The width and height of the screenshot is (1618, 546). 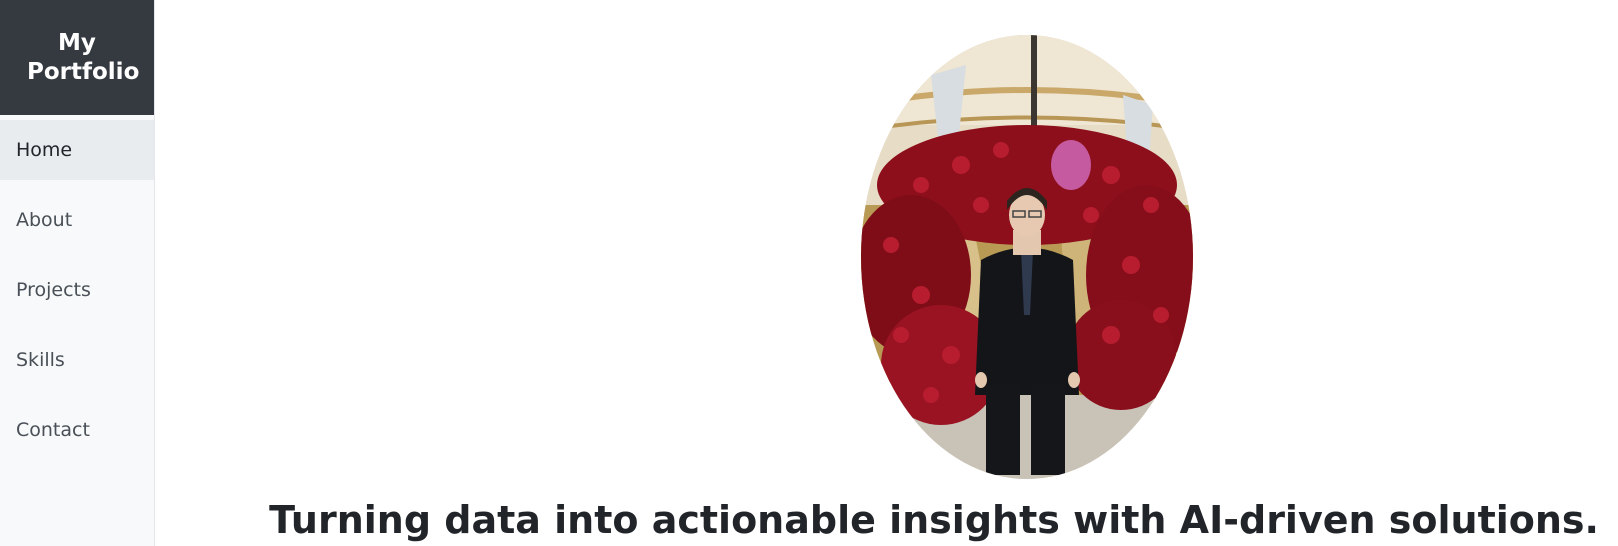 I want to click on sidebar-item-label: Home, so click(x=44, y=150).